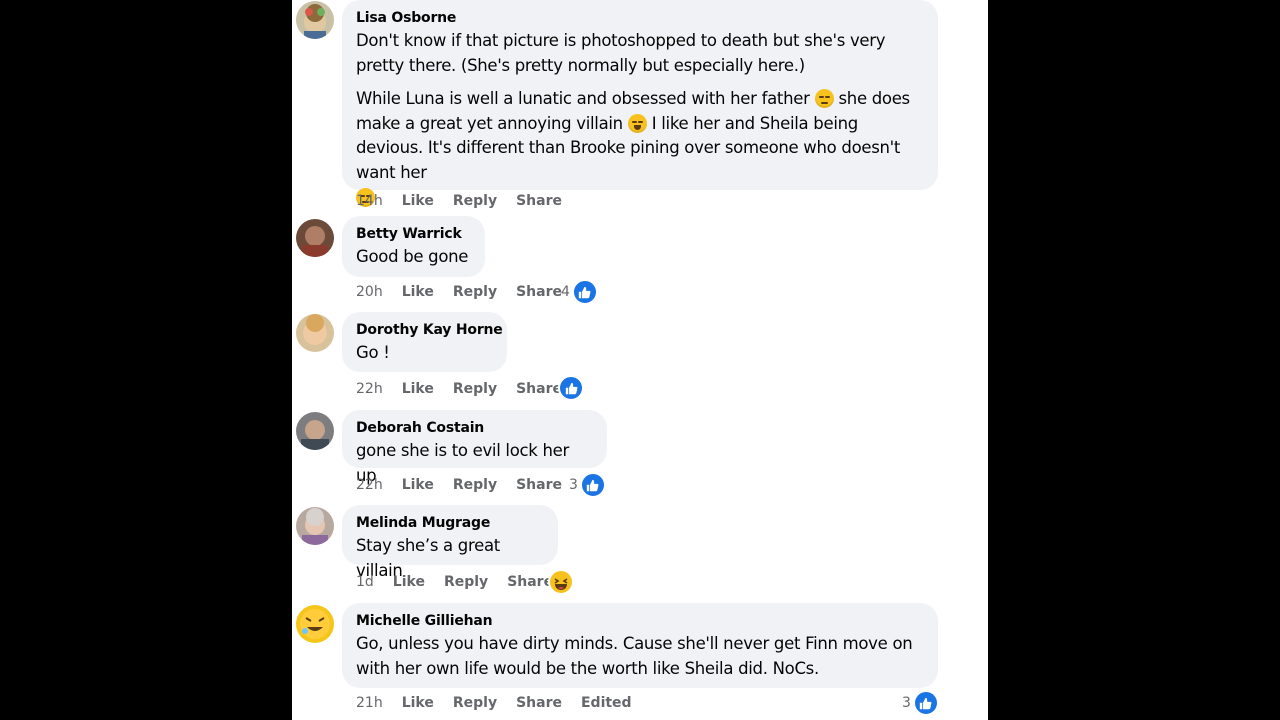 This screenshot has height=720, width=1280. What do you see at coordinates (824, 98) in the screenshot?
I see `rolling-eyes-emoji-icon` at bounding box center [824, 98].